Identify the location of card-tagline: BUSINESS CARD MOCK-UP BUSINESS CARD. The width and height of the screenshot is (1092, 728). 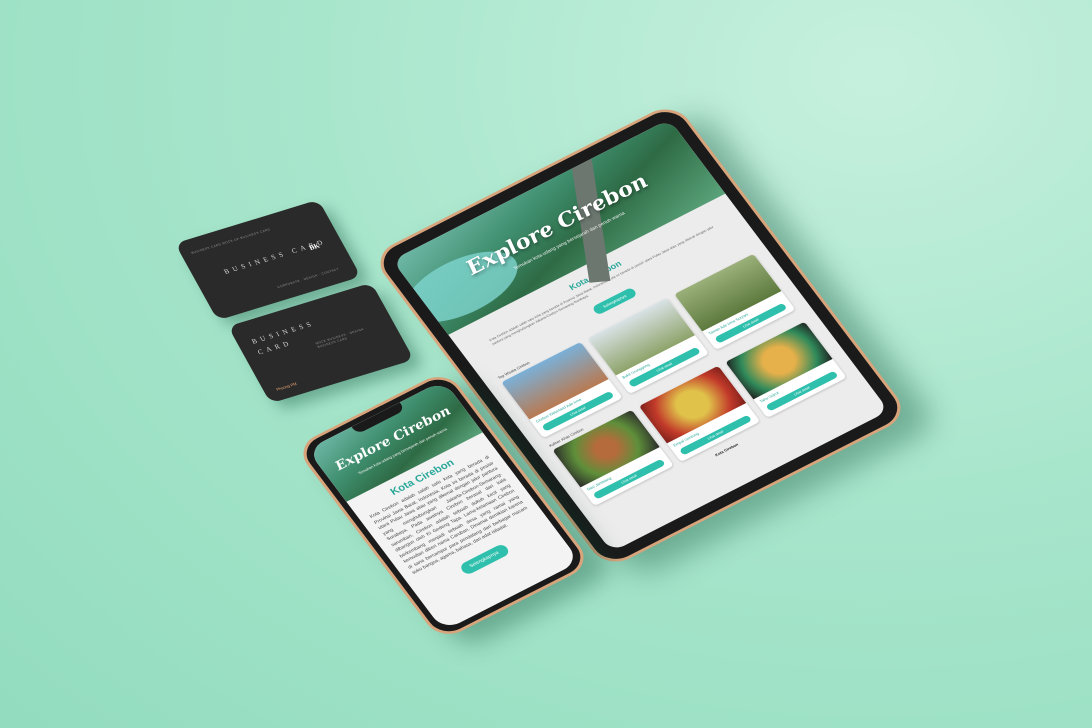
(231, 241).